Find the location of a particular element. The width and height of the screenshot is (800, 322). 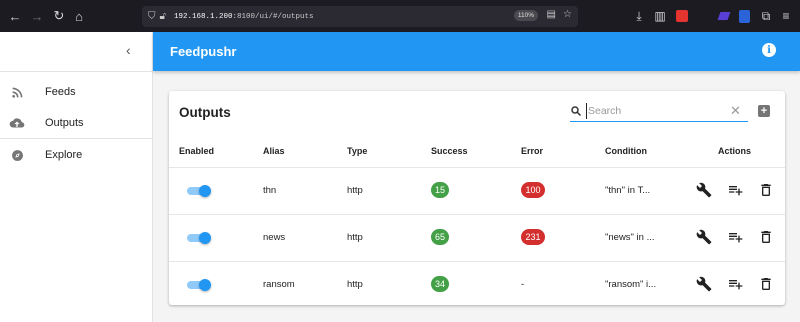

app-title: Feedpushr is located at coordinates (203, 51).